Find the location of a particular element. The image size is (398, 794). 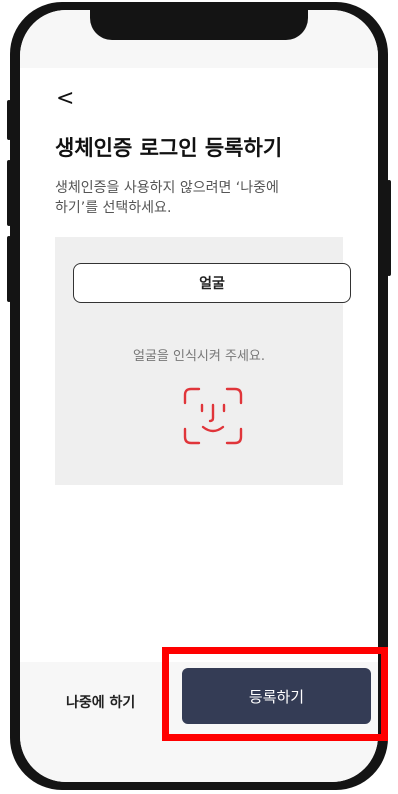

face-prompt: 얼굴을 인식시켜 주세요. is located at coordinates (199, 356).